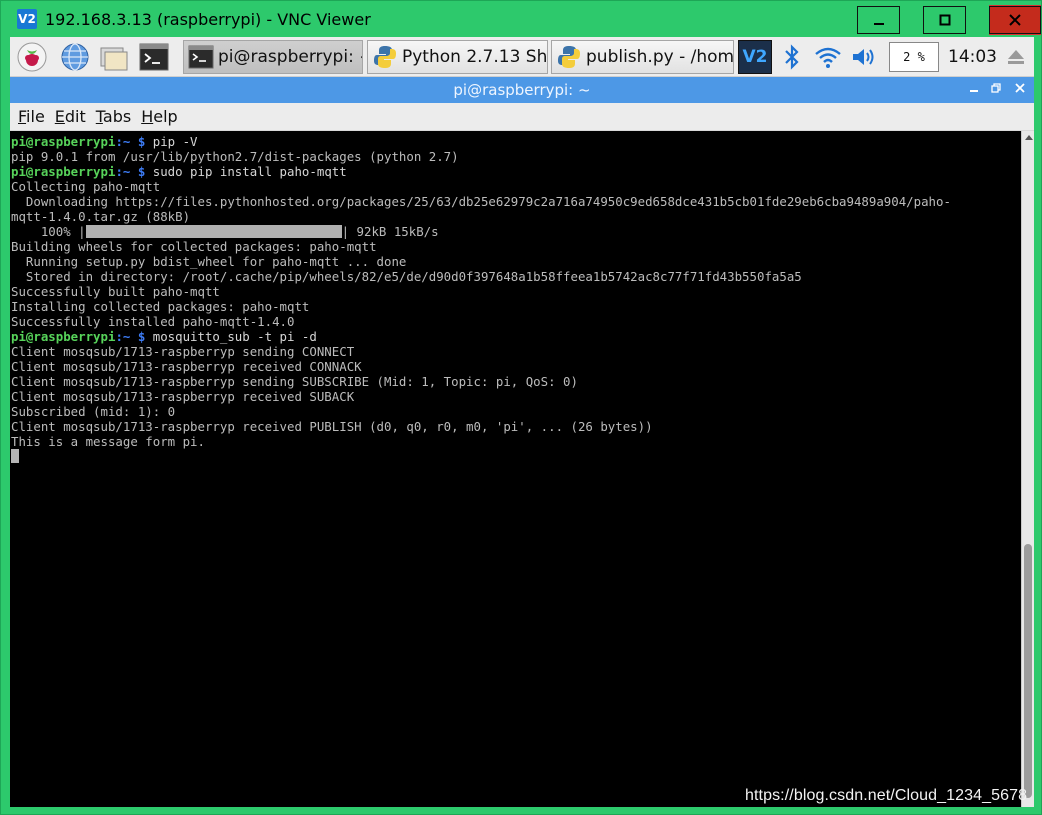 Image resolution: width=1042 pixels, height=815 pixels. What do you see at coordinates (1016, 57) in the screenshot?
I see `eject-icon` at bounding box center [1016, 57].